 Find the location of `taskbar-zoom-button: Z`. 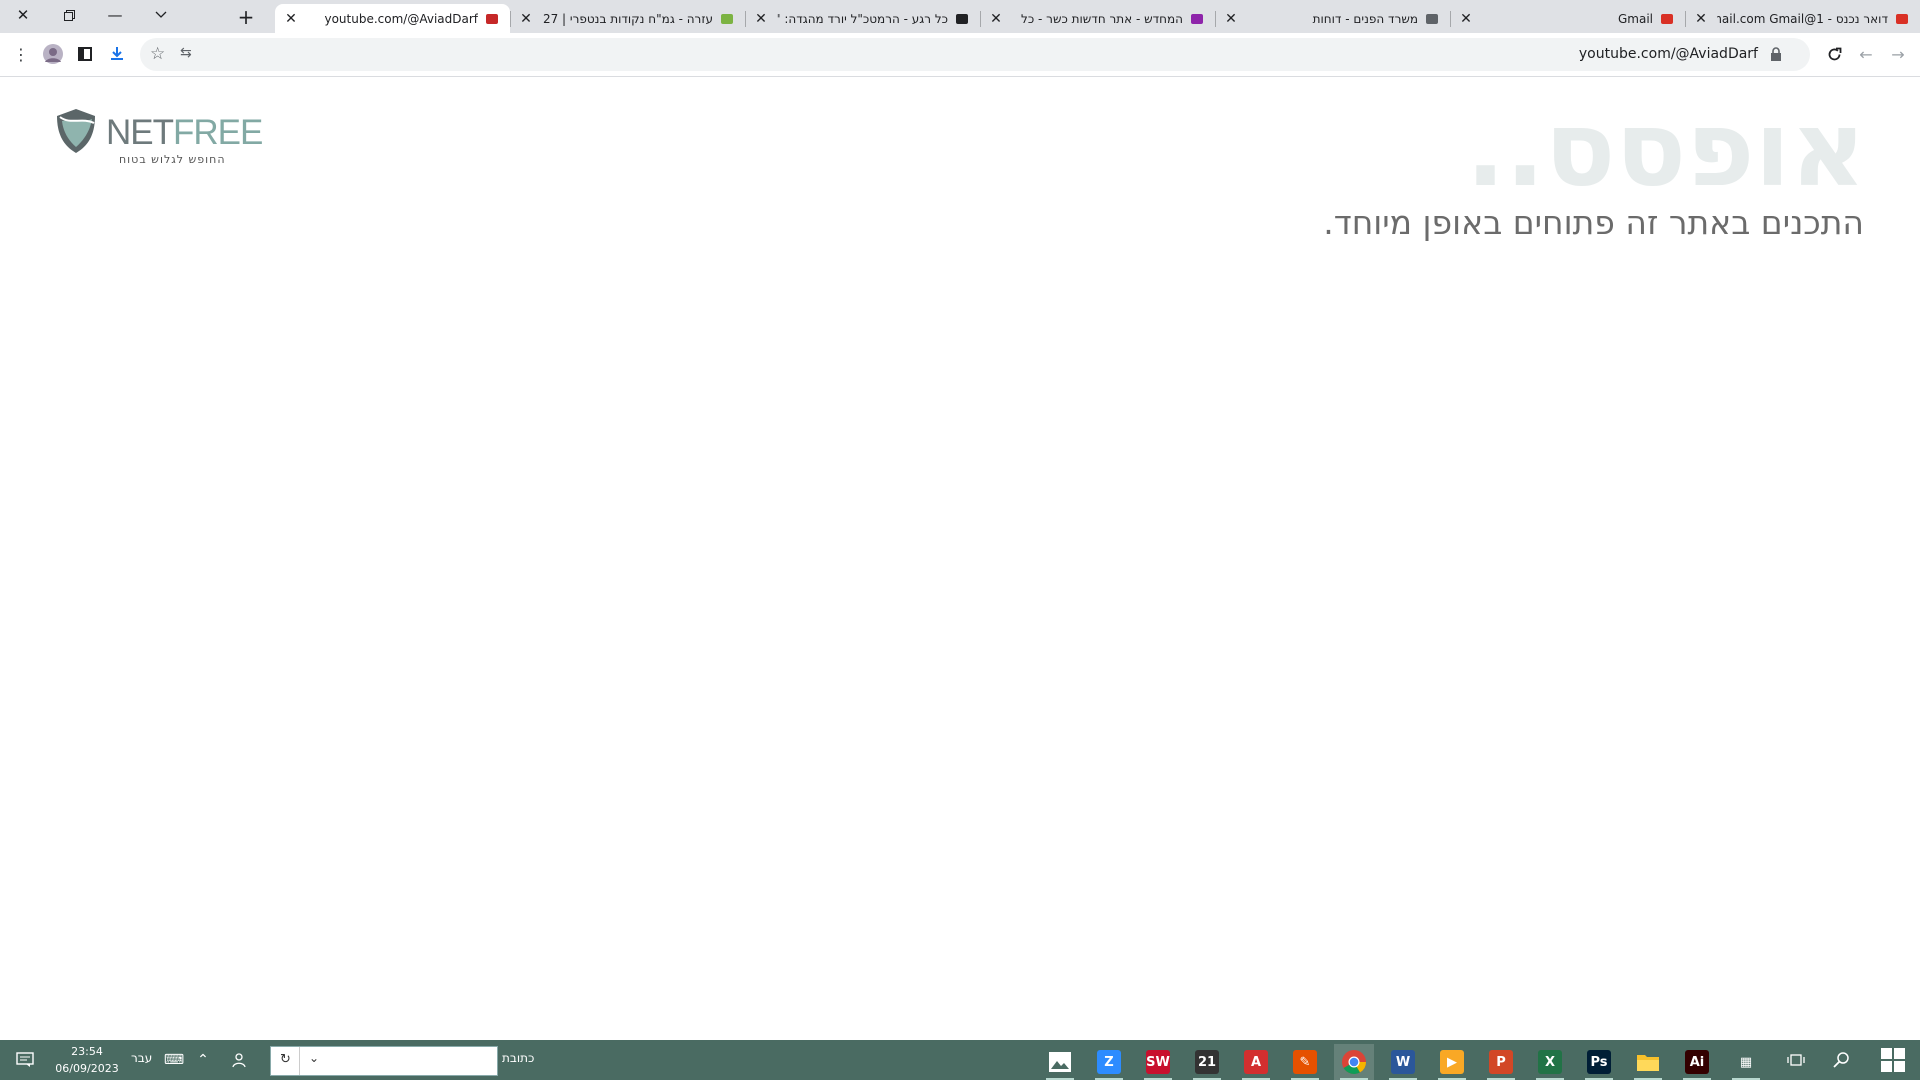

taskbar-zoom-button: Z is located at coordinates (1109, 1062).